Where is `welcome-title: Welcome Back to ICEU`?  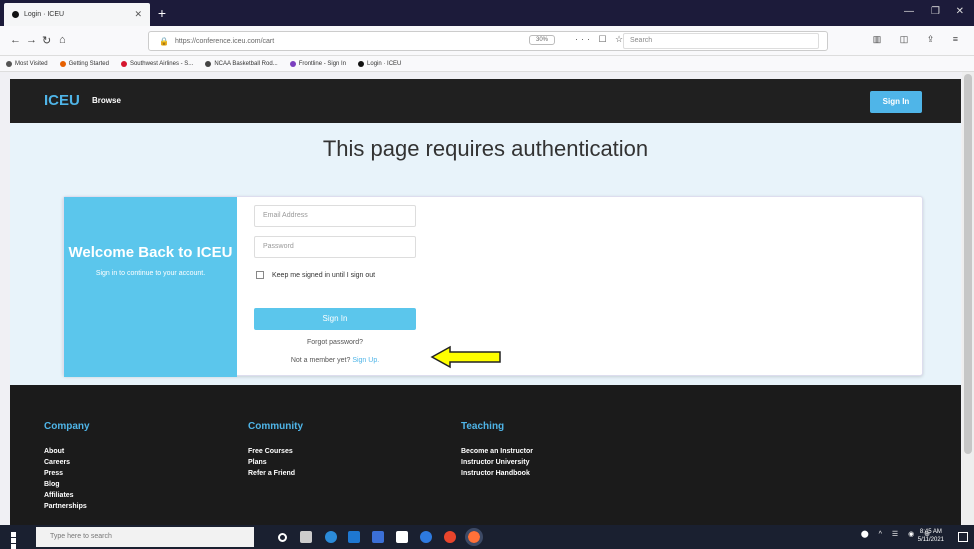 welcome-title: Welcome Back to ICEU is located at coordinates (150, 252).